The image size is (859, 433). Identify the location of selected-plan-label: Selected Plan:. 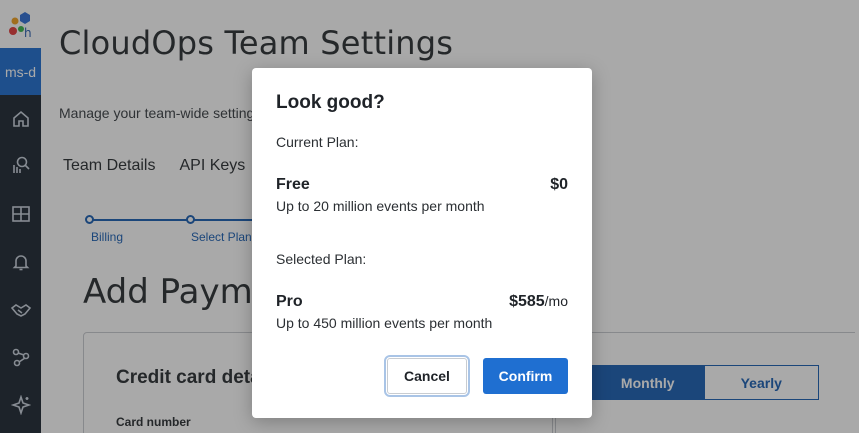
(321, 259).